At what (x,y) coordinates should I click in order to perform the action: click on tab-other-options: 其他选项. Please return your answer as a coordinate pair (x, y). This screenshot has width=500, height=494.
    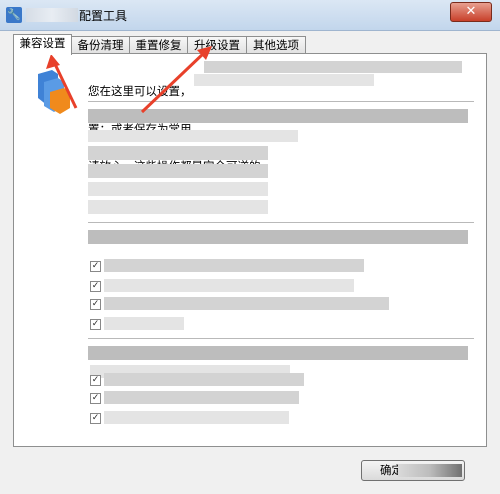
    Looking at the image, I should click on (276, 44).